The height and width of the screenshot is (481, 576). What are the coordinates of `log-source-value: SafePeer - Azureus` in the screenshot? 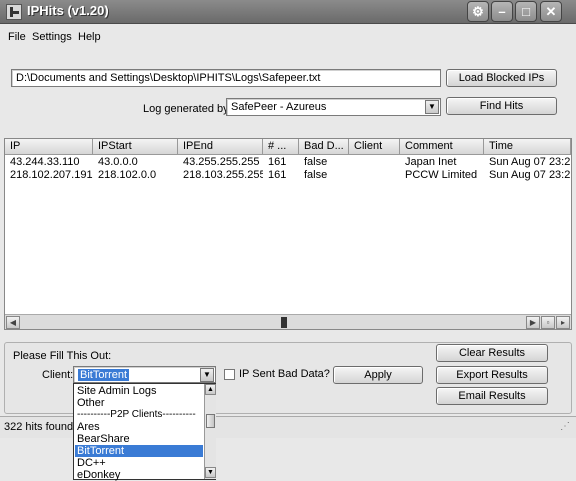 It's located at (279, 107).